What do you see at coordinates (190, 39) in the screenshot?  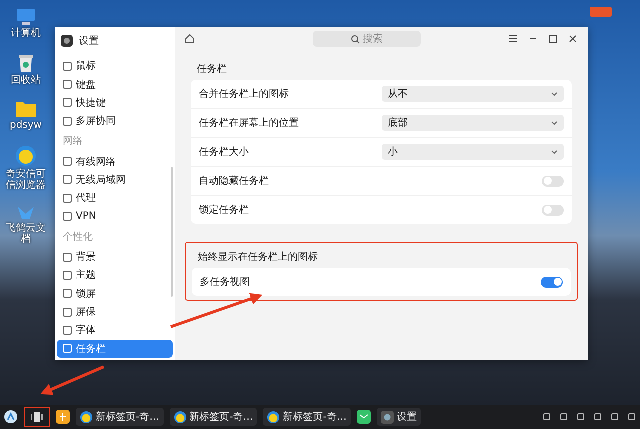 I see `home-icon` at bounding box center [190, 39].